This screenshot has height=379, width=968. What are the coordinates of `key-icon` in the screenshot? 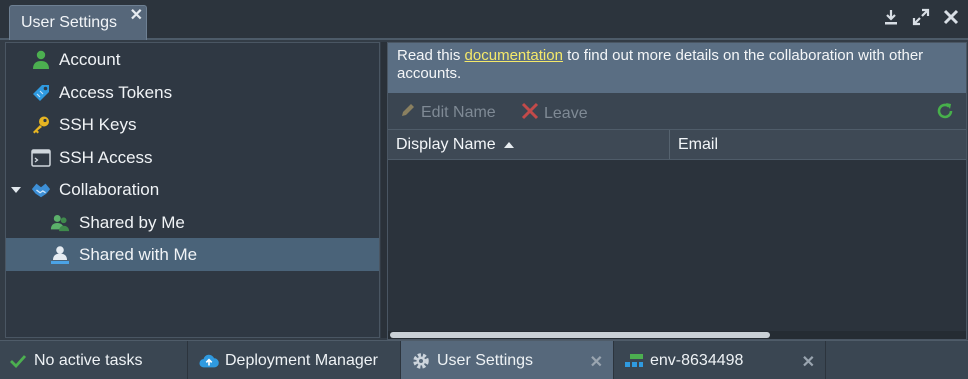 It's located at (41, 125).